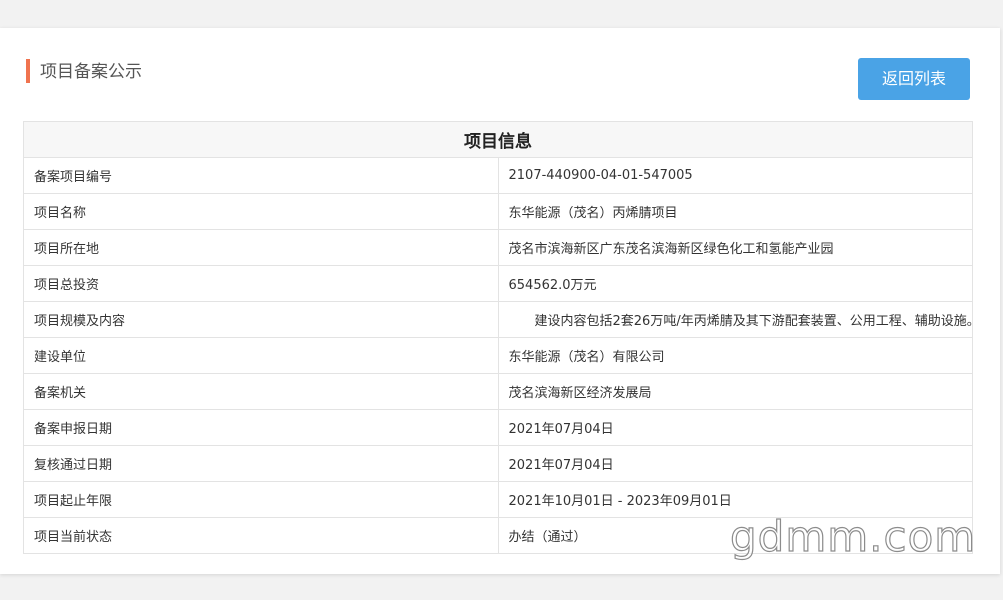 This screenshot has width=1003, height=600. I want to click on table-row-total-investment: 项目总投资 654562.0万元, so click(498, 283).